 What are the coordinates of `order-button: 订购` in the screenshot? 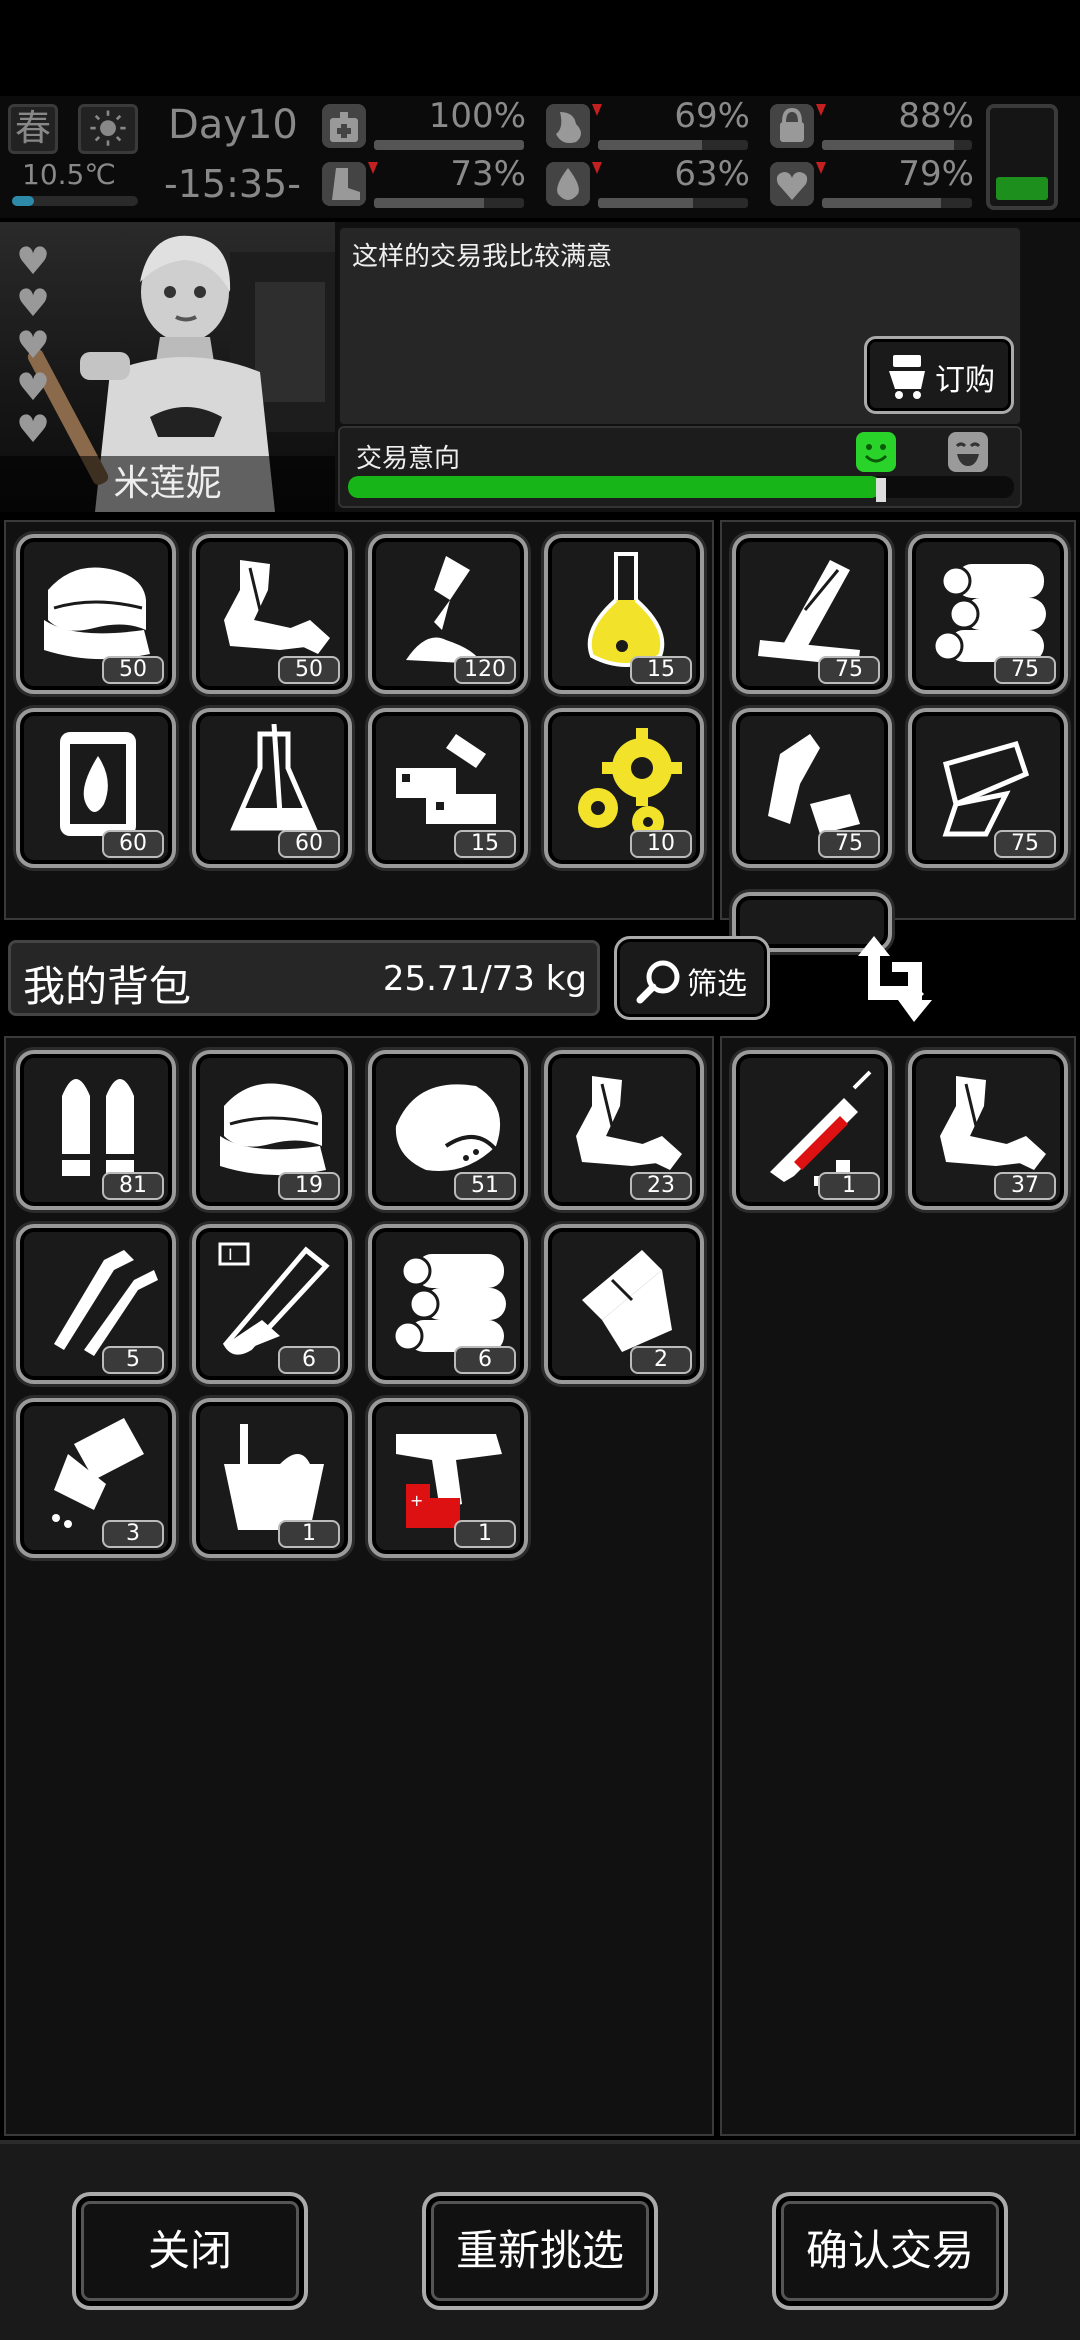 It's located at (939, 375).